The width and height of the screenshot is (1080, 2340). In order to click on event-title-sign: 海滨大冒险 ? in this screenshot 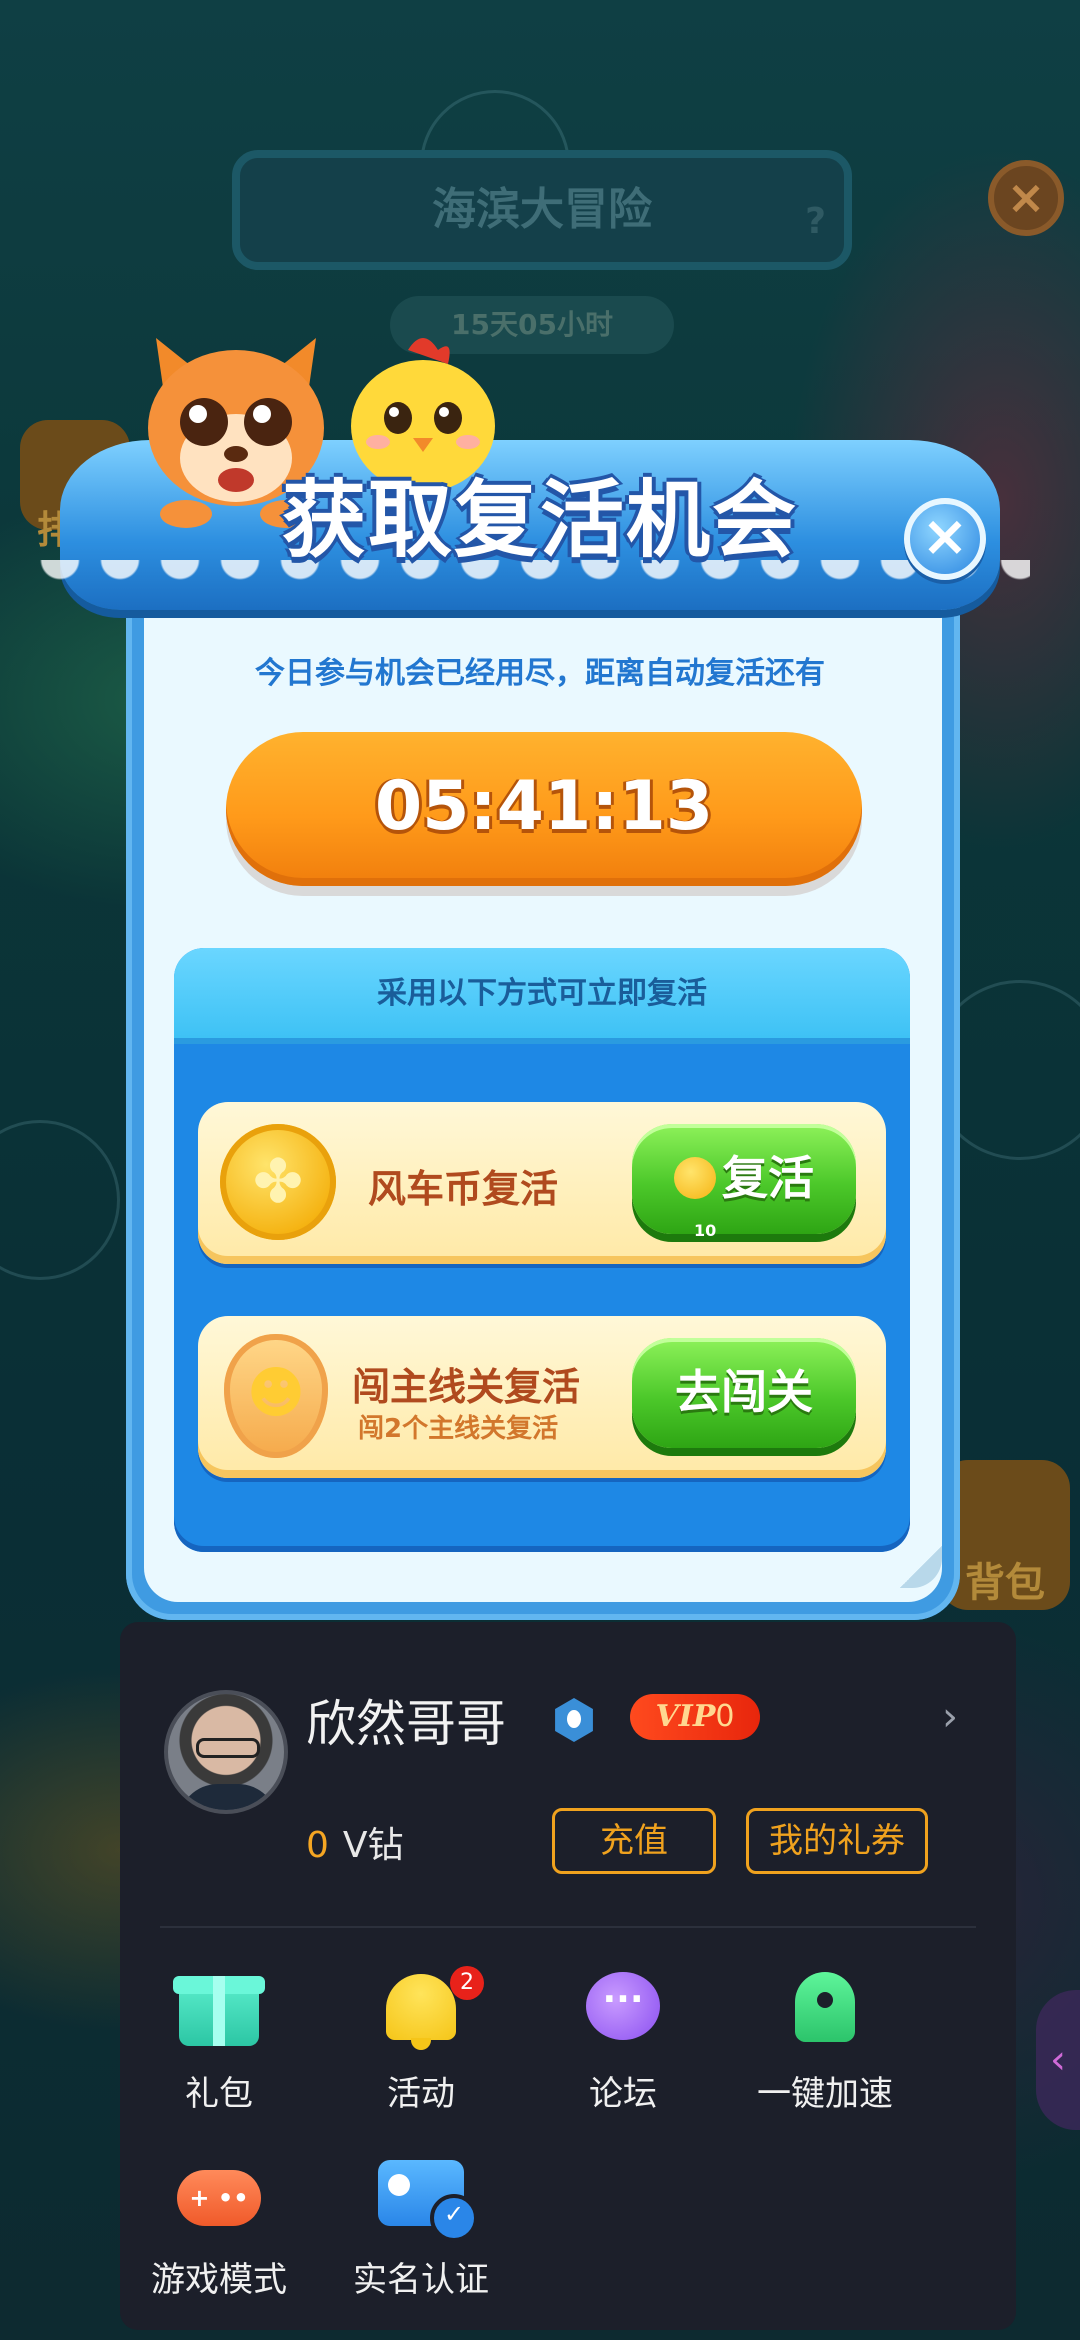, I will do `click(542, 210)`.